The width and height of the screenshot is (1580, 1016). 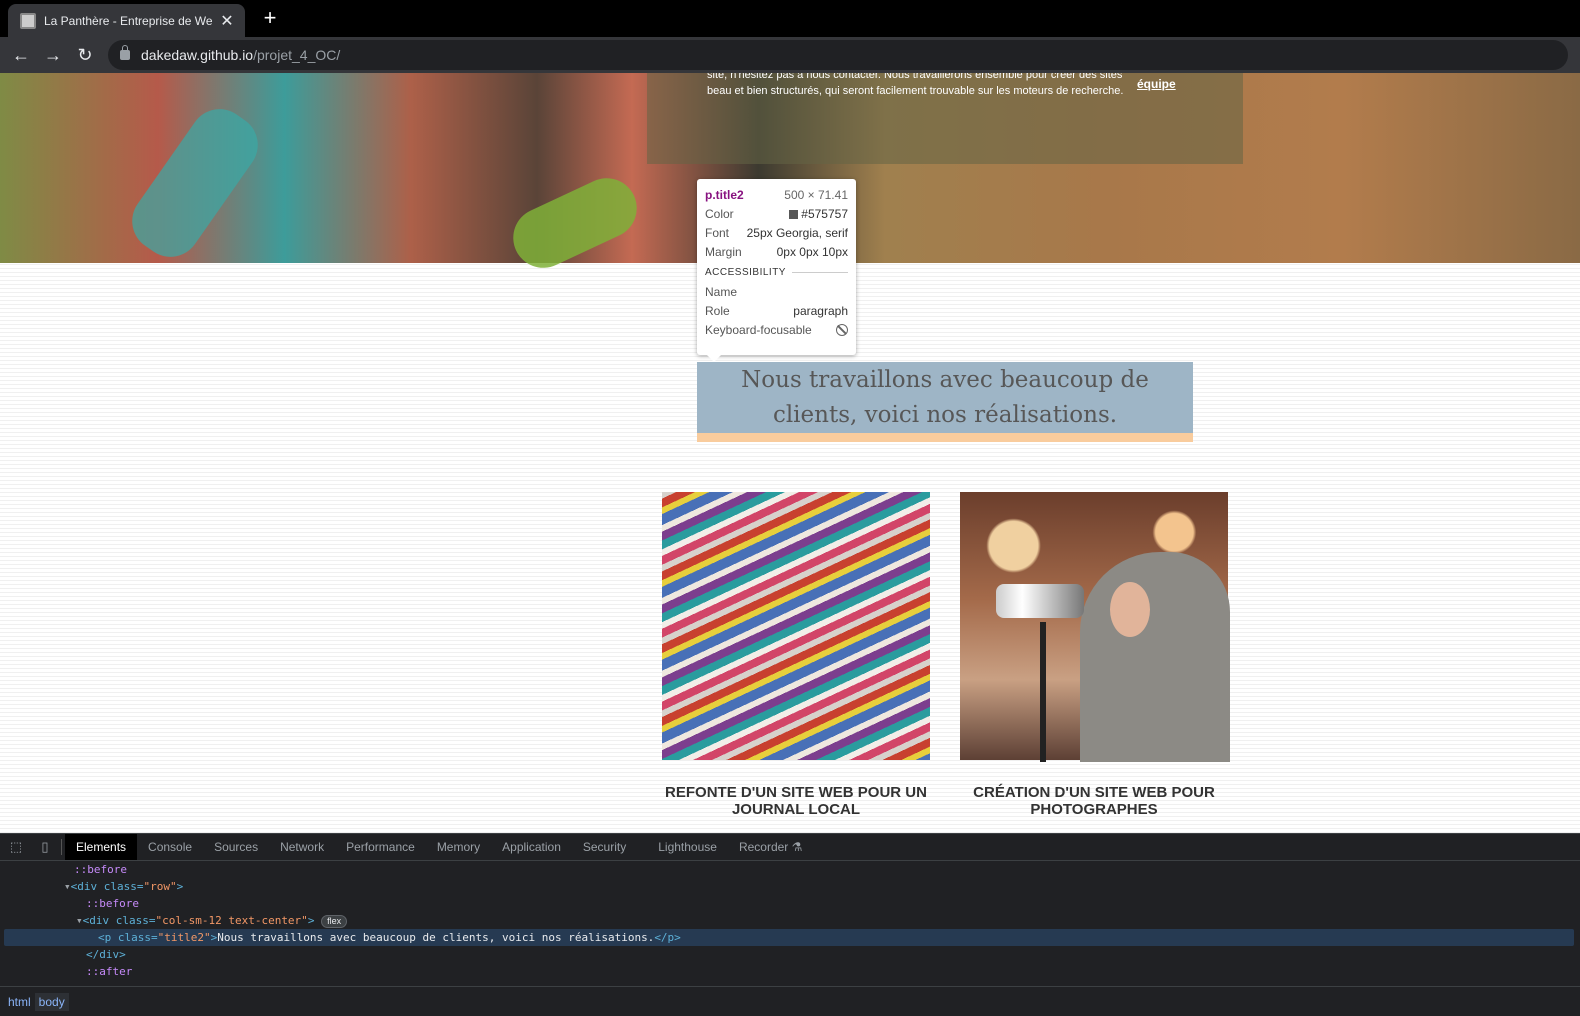 What do you see at coordinates (16, 847) in the screenshot?
I see `inspect-element-icon: ⬚` at bounding box center [16, 847].